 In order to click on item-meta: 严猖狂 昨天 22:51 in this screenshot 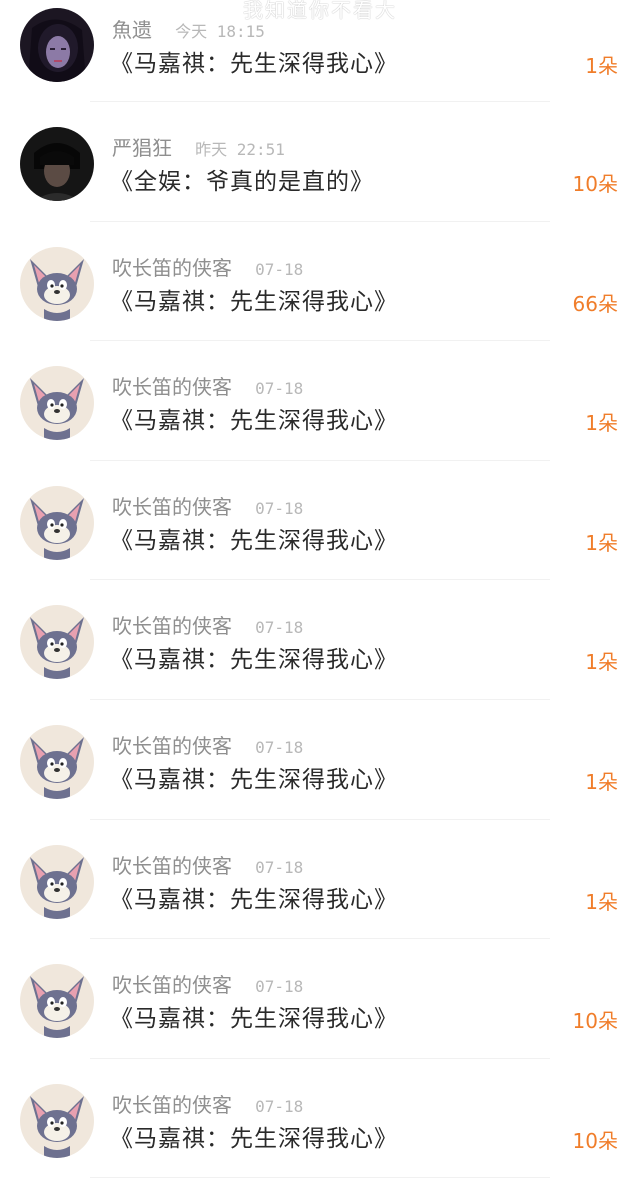, I will do `click(198, 146)`.